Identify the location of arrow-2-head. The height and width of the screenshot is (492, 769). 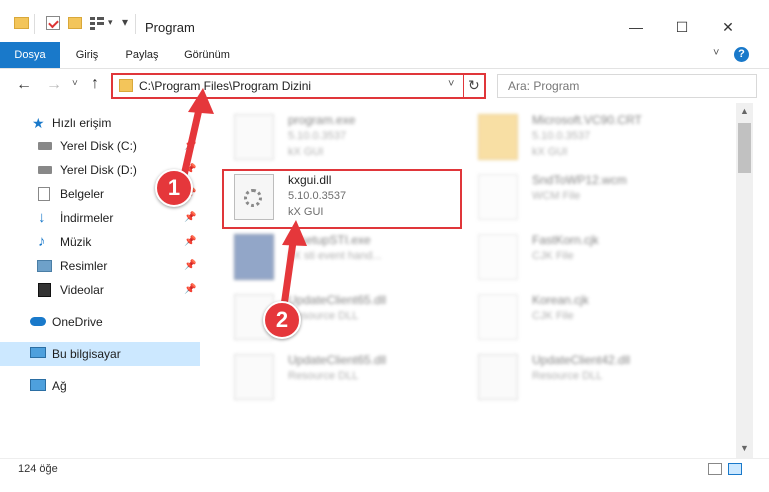
(294, 233).